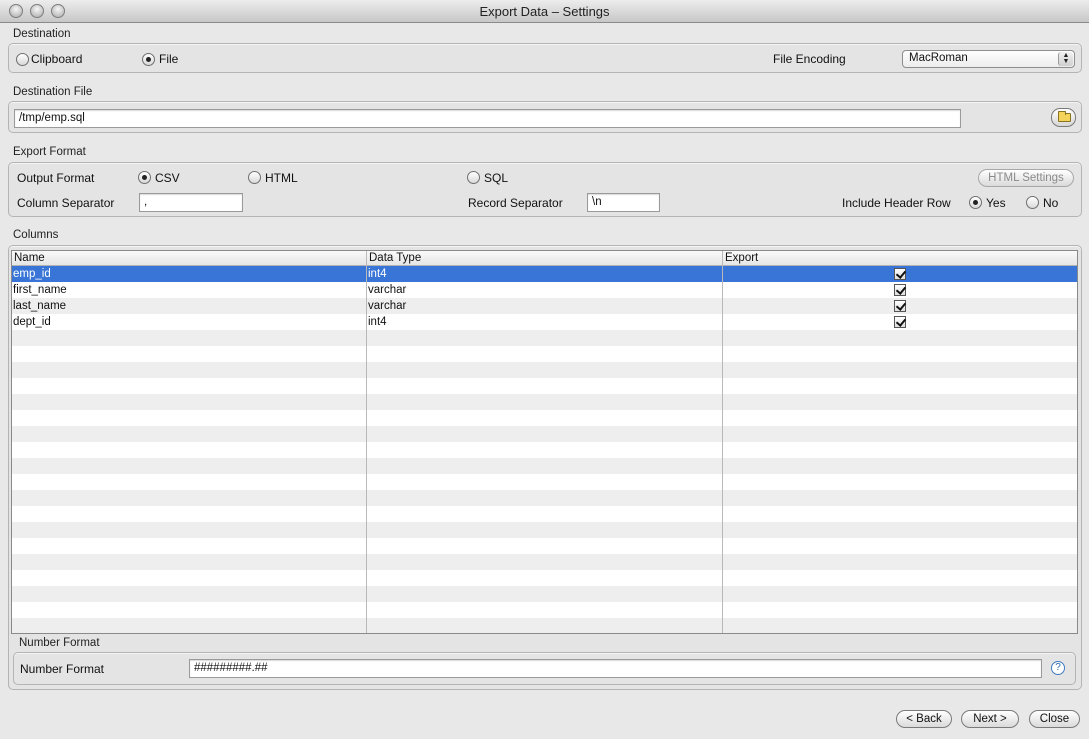  I want to click on include-header-label: Include Header Row, so click(896, 203).